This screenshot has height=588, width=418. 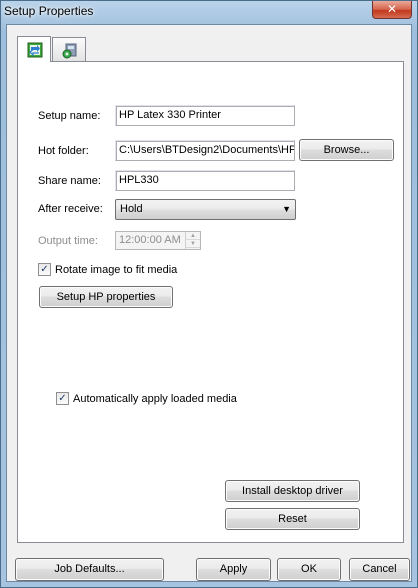 I want to click on hot-folder-input: C:\Users\BTDesign2\Documents\HP, so click(x=205, y=150).